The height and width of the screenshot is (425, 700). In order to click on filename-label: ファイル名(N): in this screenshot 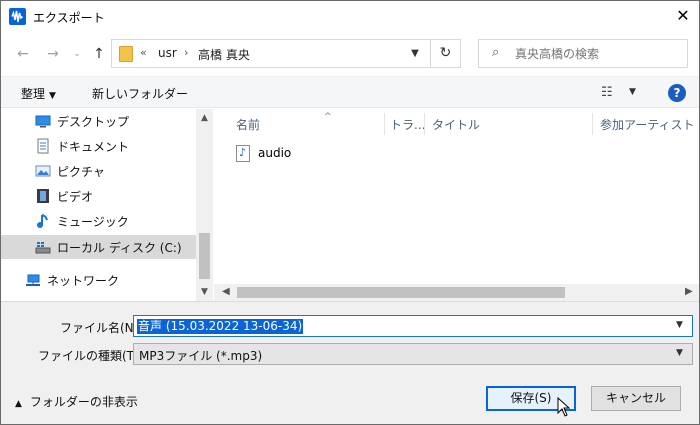, I will do `click(101, 328)`.